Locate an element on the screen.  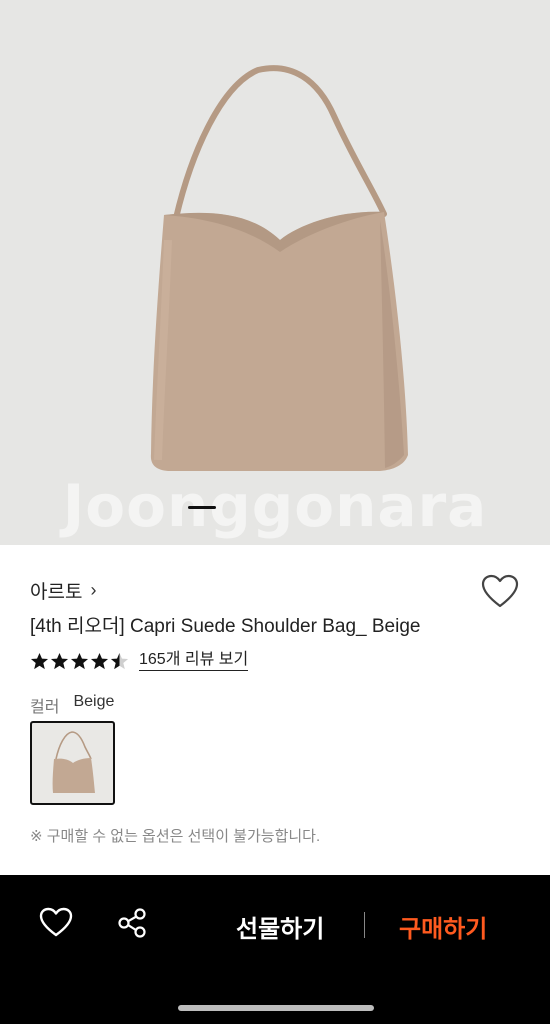
share-icon is located at coordinates (132, 923).